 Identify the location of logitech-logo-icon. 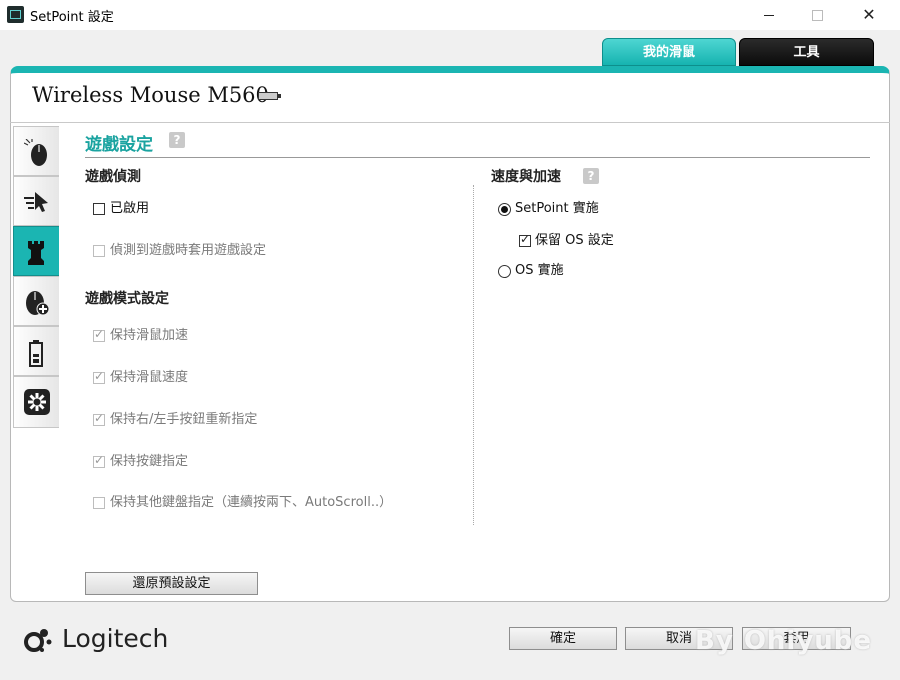
(38, 640).